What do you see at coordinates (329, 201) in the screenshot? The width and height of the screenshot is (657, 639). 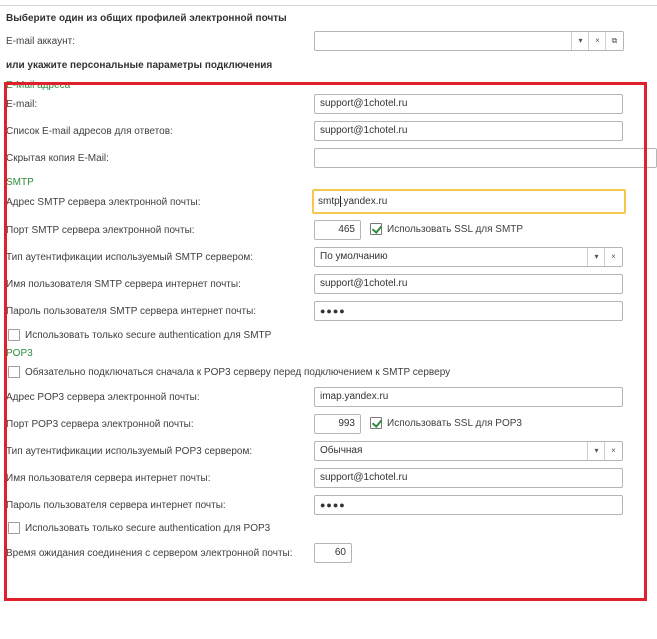 I see `smtp-server-value-start: smtp` at bounding box center [329, 201].